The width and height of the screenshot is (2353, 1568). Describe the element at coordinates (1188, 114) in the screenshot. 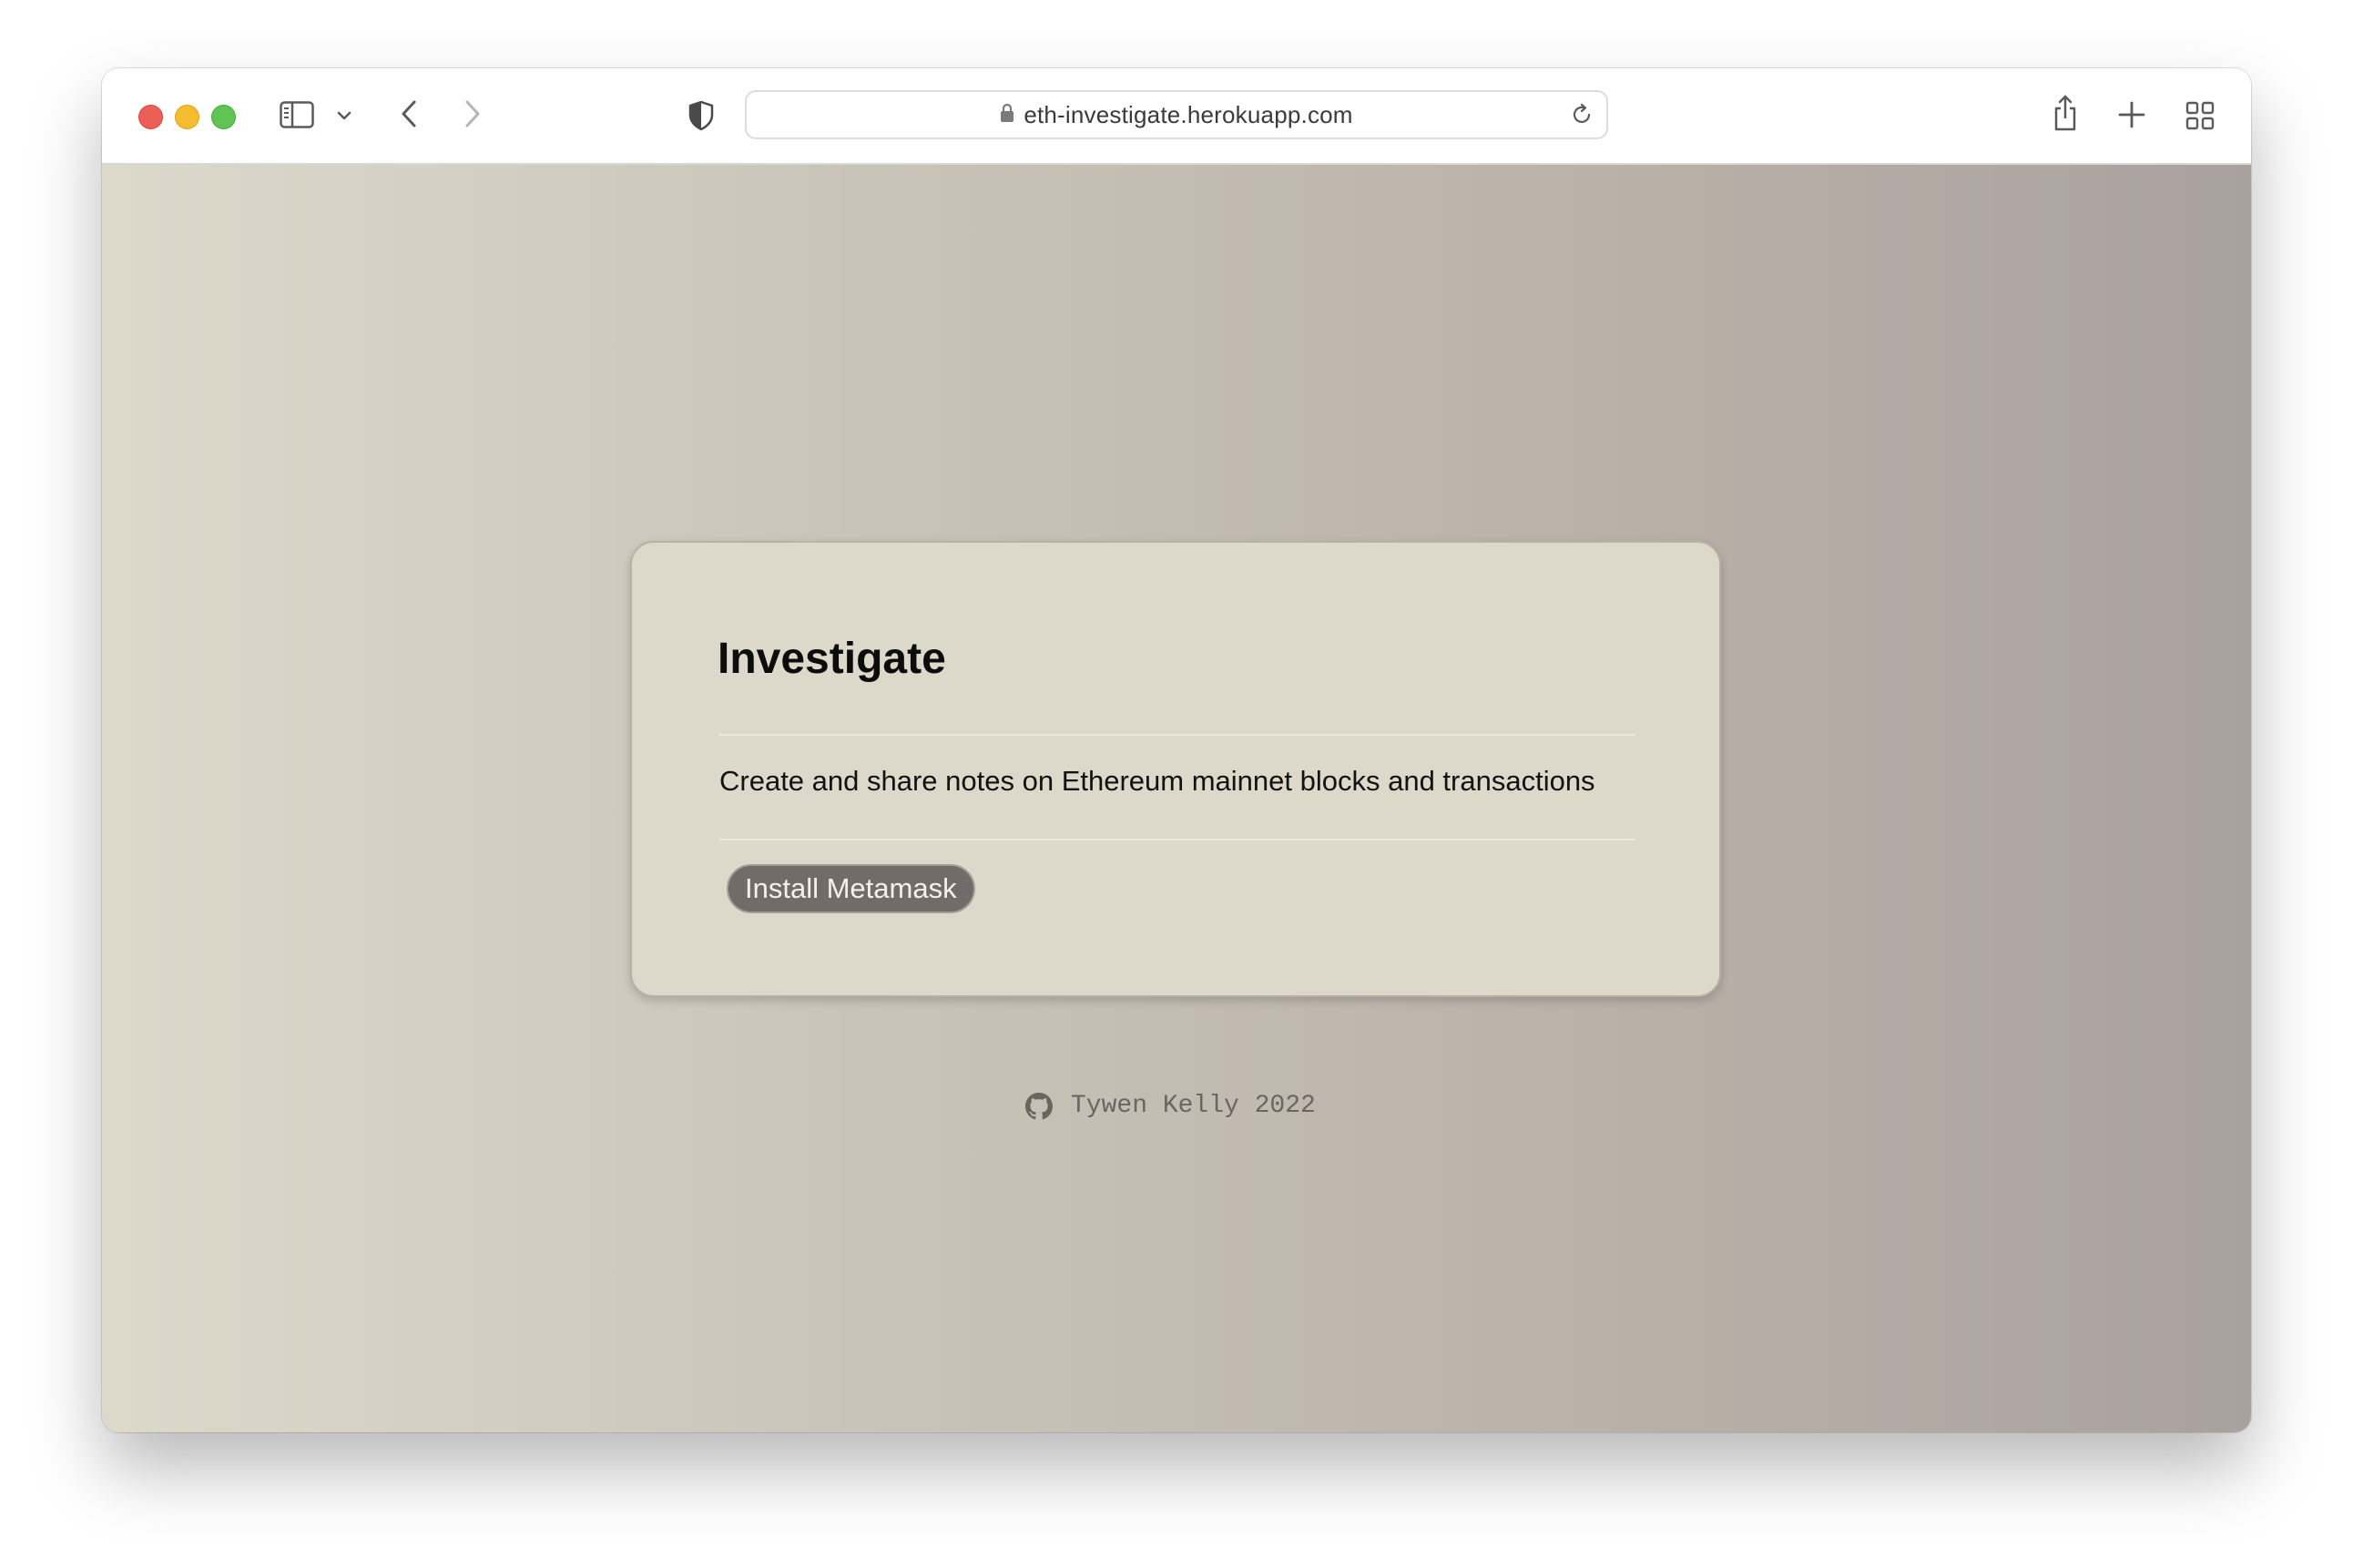

I see `url-text: eth-investigate.herokuapp.com` at that location.